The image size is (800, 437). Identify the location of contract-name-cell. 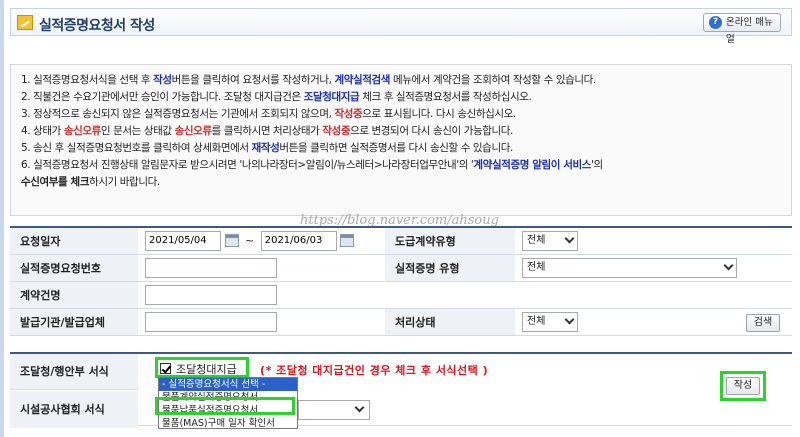
(261, 295).